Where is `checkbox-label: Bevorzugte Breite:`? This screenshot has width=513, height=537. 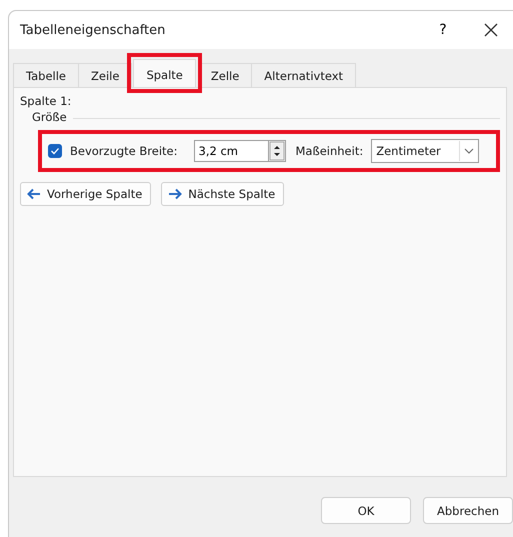
checkbox-label: Bevorzugte Breite: is located at coordinates (124, 151).